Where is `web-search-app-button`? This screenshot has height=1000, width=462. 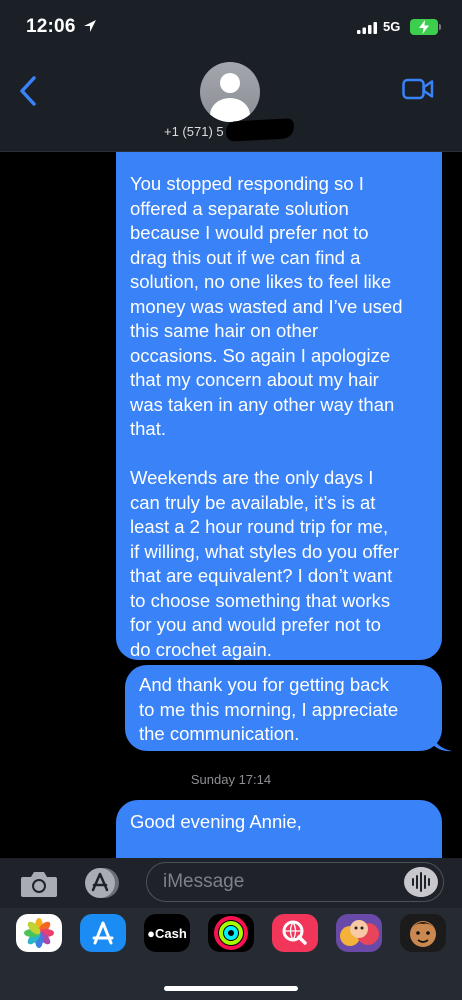 web-search-app-button is located at coordinates (295, 933).